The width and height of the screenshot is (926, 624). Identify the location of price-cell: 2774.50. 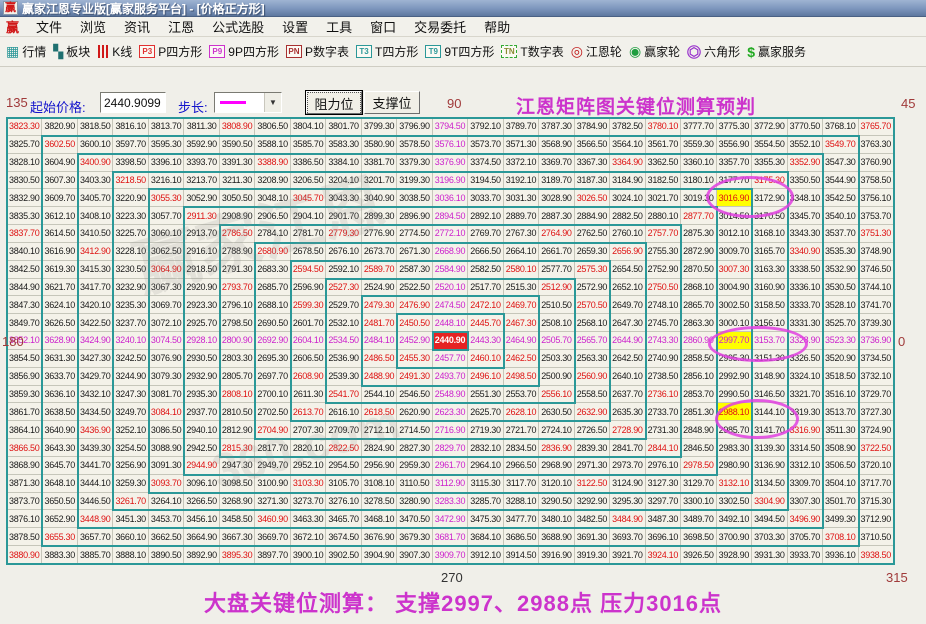
(415, 234).